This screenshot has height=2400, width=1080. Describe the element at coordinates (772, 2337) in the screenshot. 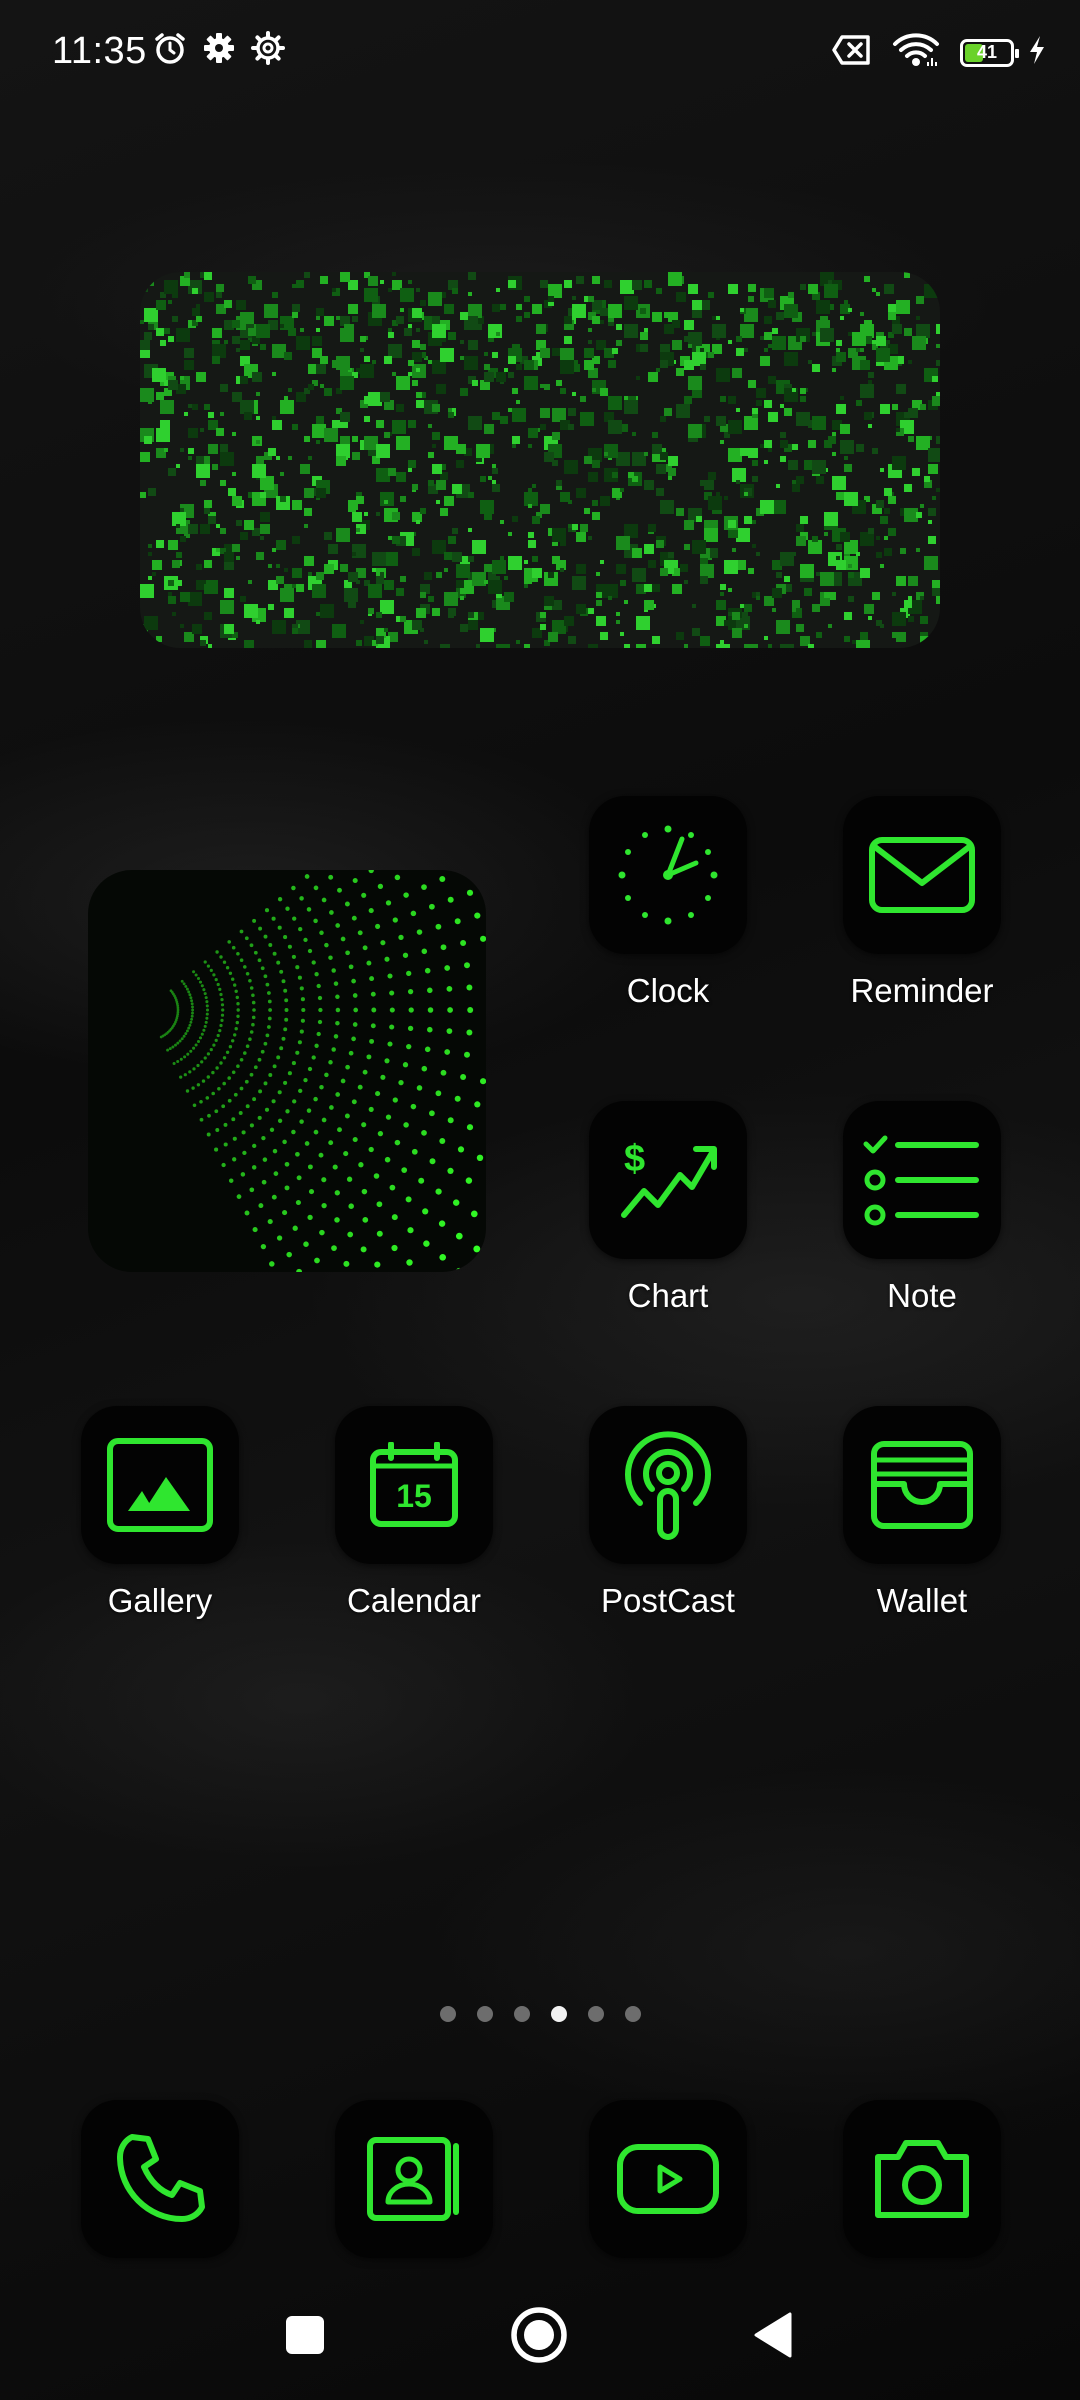

I see `back-triangle-icon` at that location.